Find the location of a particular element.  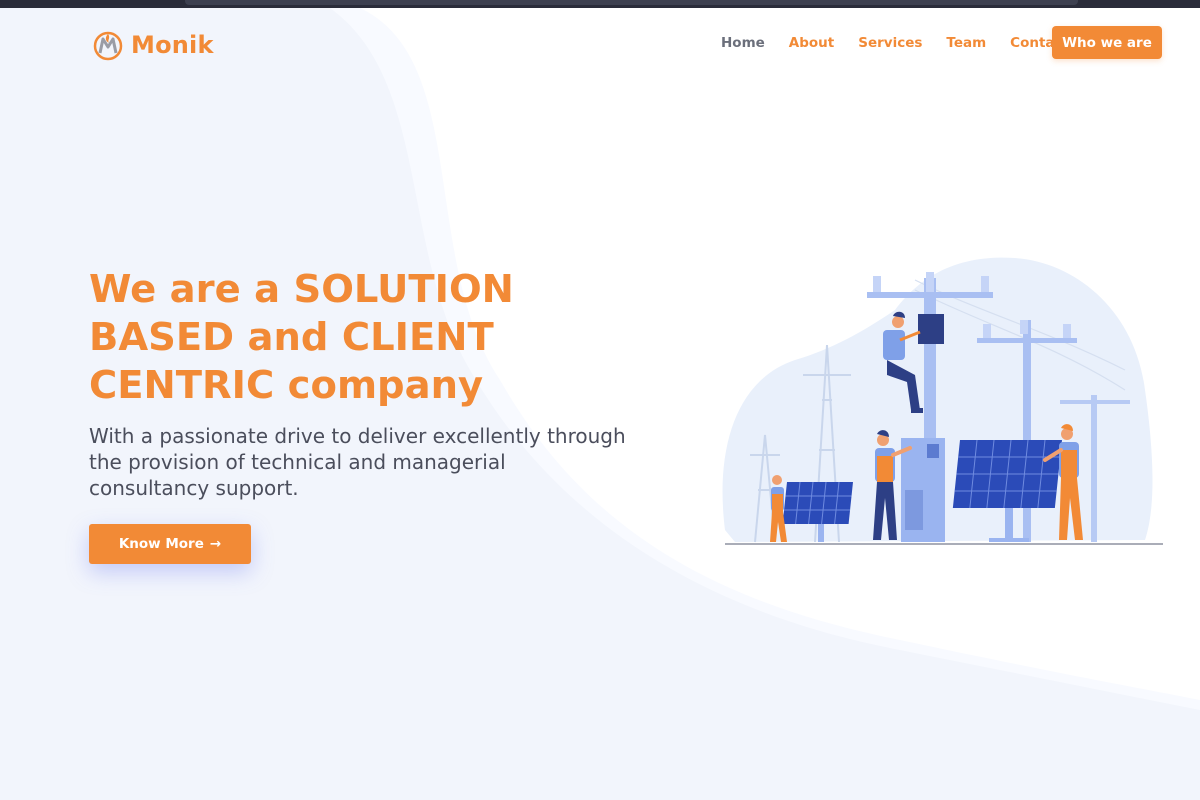

nav-link-services: Services is located at coordinates (890, 43).